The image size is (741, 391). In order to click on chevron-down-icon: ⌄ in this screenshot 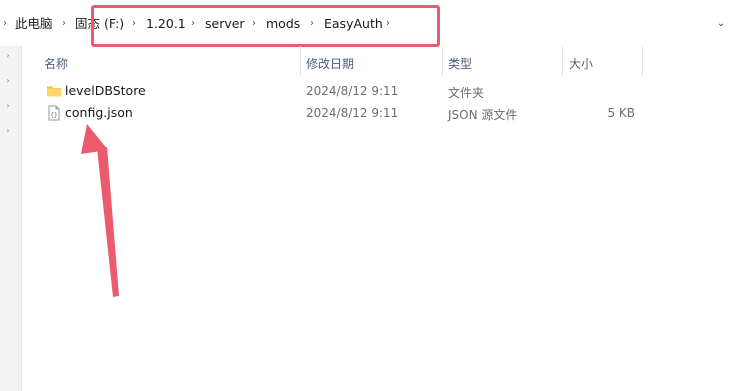, I will do `click(721, 24)`.